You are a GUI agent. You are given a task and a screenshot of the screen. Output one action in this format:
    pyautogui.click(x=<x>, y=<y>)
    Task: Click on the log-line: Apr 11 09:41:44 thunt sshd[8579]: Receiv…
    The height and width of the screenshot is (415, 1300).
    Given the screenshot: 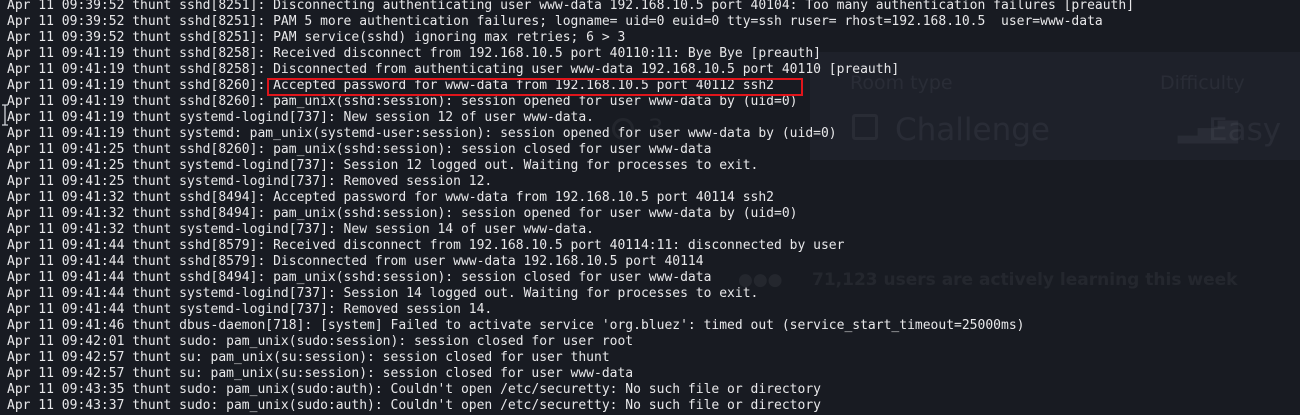 What is the action you would take?
    pyautogui.click(x=426, y=245)
    